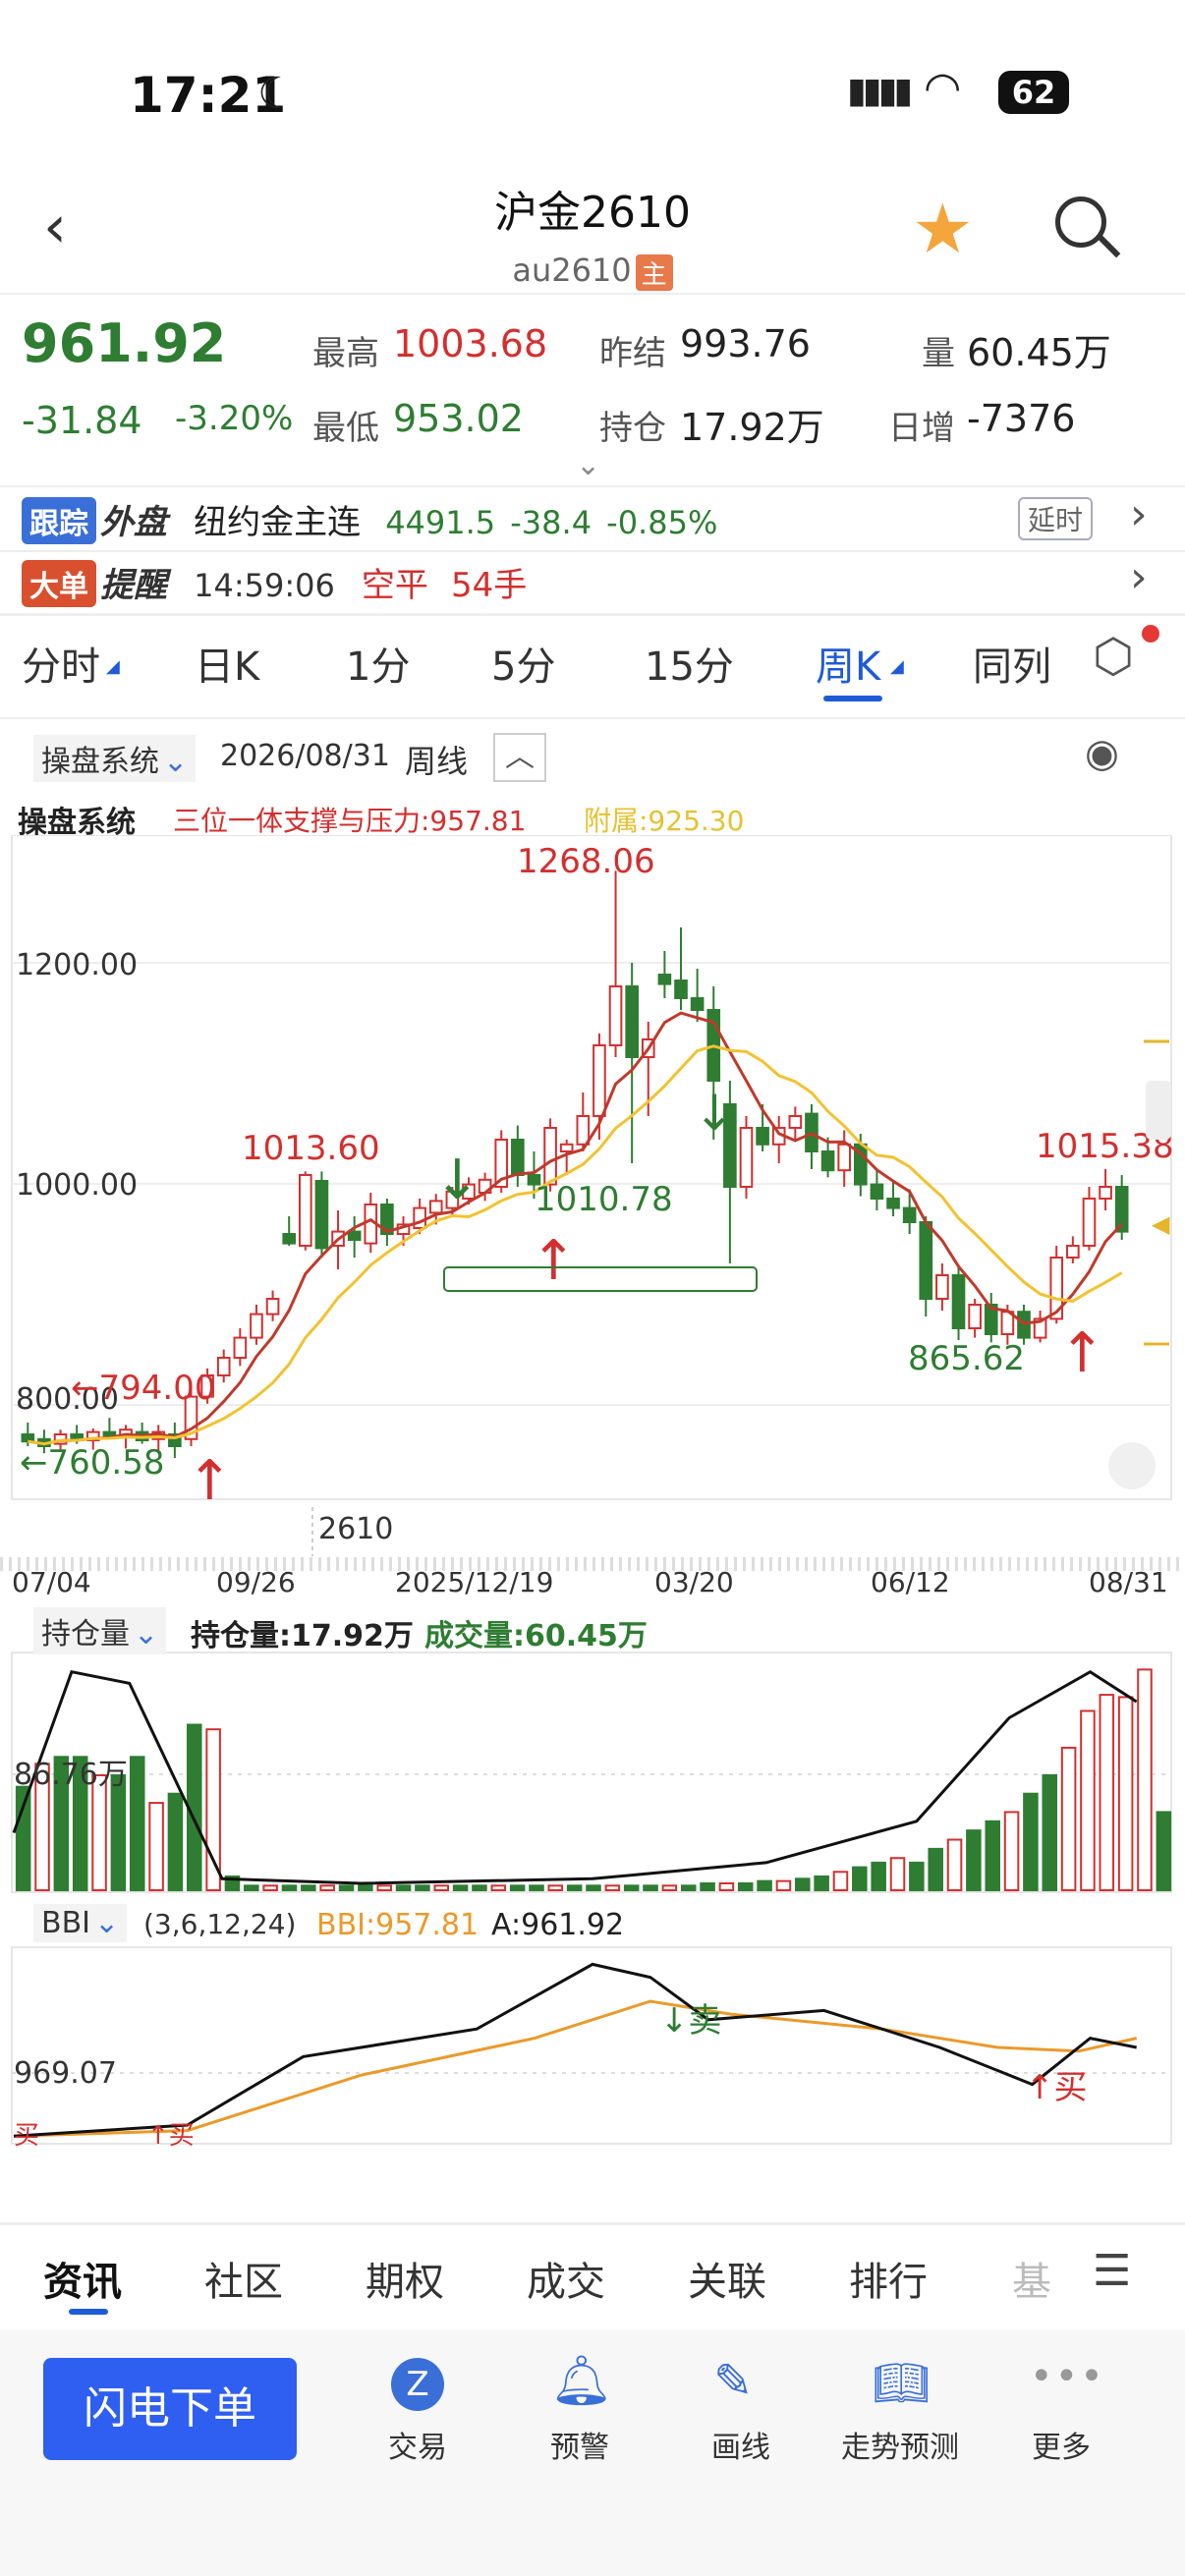  What do you see at coordinates (378, 663) in the screenshot?
I see `tab-1min: 1分` at bounding box center [378, 663].